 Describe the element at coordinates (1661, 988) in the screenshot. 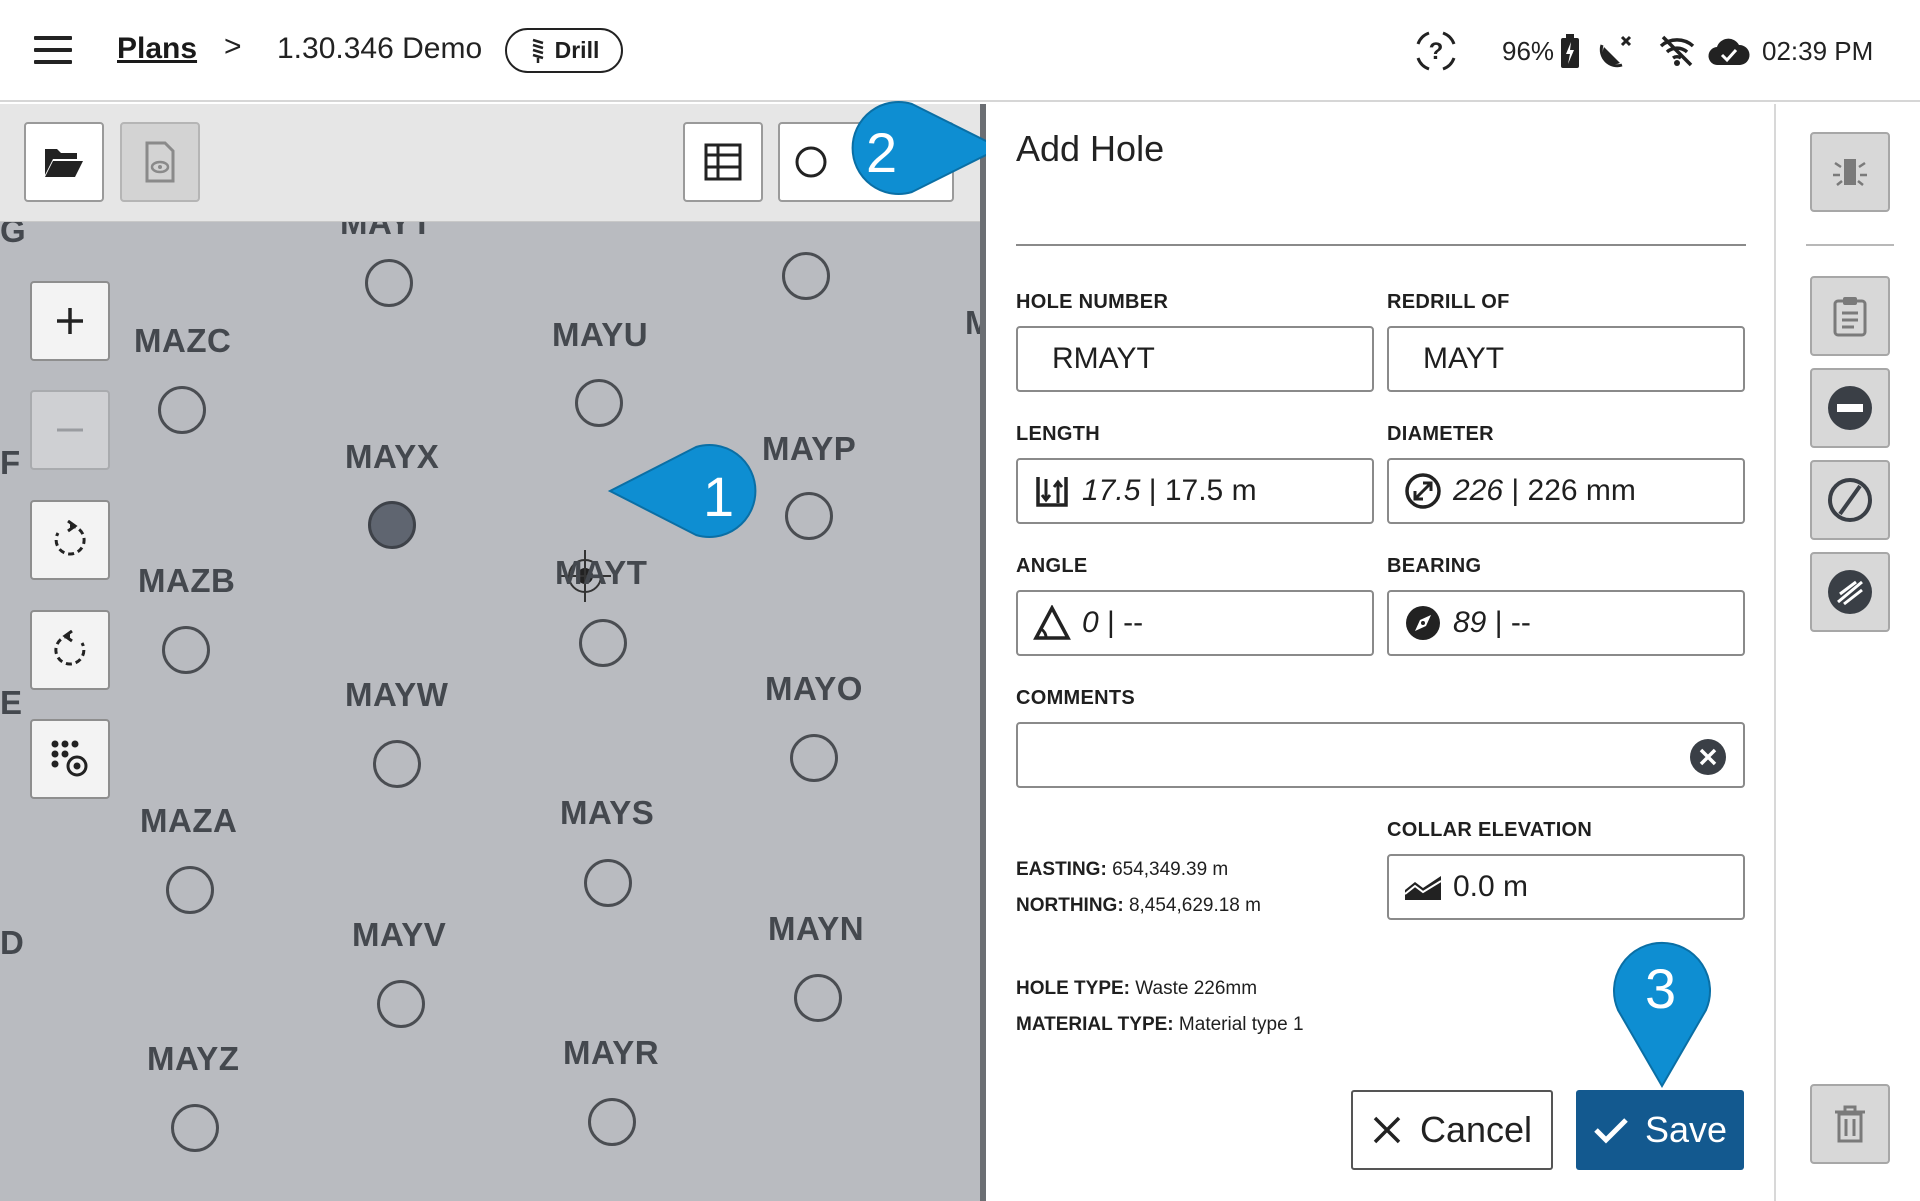

I see `callout-number-3: 3` at that location.